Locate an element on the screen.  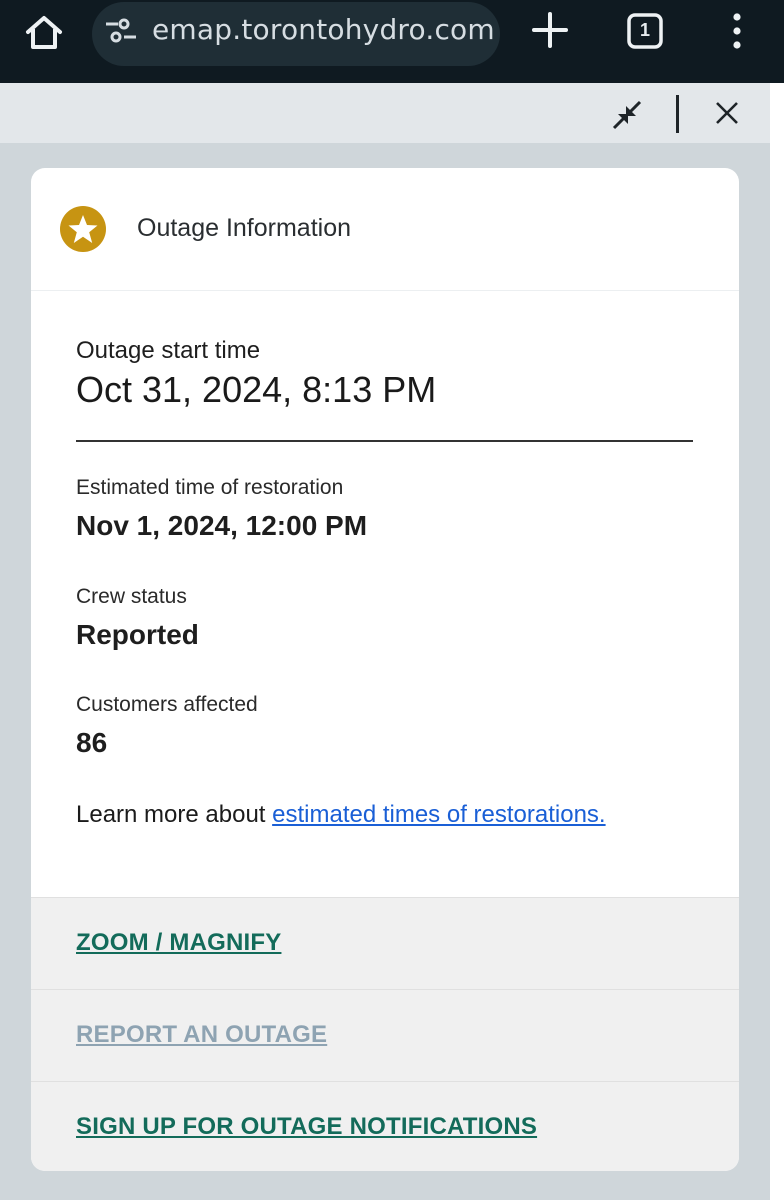
close-icon is located at coordinates (727, 113).